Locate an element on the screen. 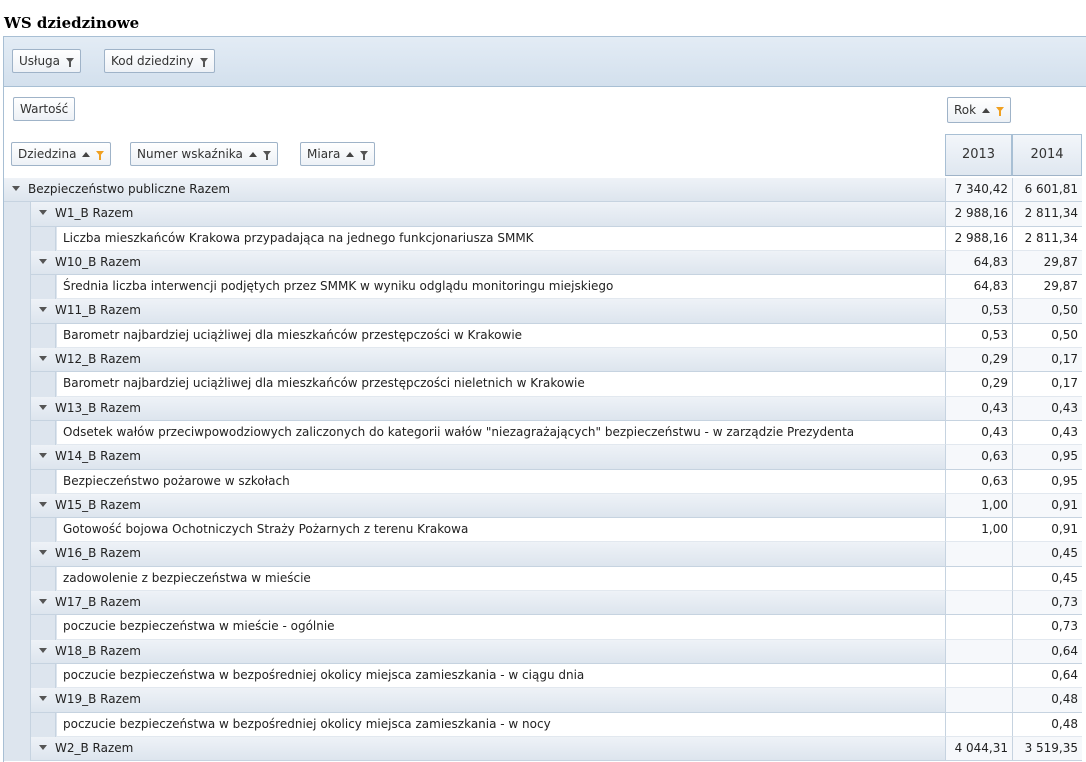 This screenshot has height=762, width=1086. row-label: W17_B Razem is located at coordinates (98, 602).